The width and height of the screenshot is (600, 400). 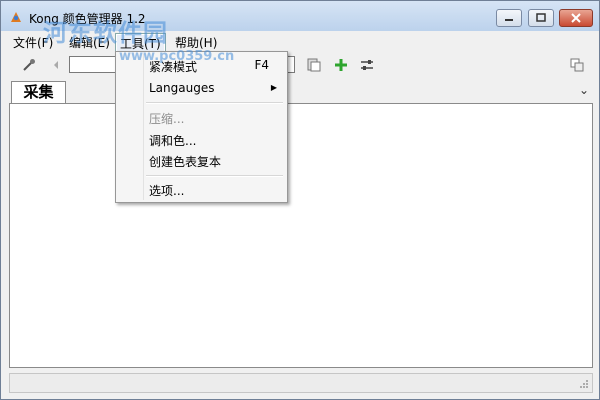 I want to click on menu-item-duplicate-palette: 创建色表复本, so click(x=185, y=161).